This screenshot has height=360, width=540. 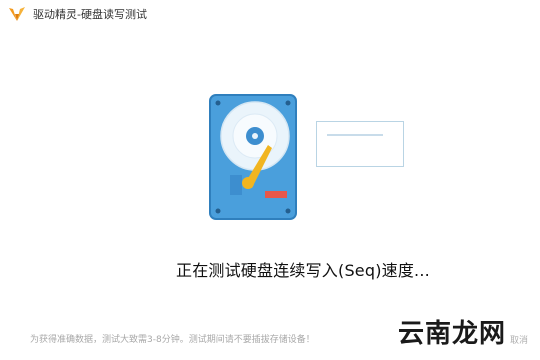 What do you see at coordinates (17, 14) in the screenshot?
I see `app-logo-icon` at bounding box center [17, 14].